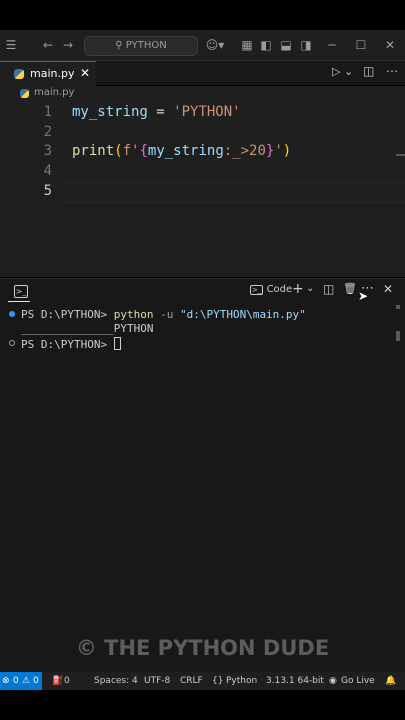 The width and height of the screenshot is (405, 720). I want to click on toggle-primary-sidebar-icon: ◧, so click(266, 45).